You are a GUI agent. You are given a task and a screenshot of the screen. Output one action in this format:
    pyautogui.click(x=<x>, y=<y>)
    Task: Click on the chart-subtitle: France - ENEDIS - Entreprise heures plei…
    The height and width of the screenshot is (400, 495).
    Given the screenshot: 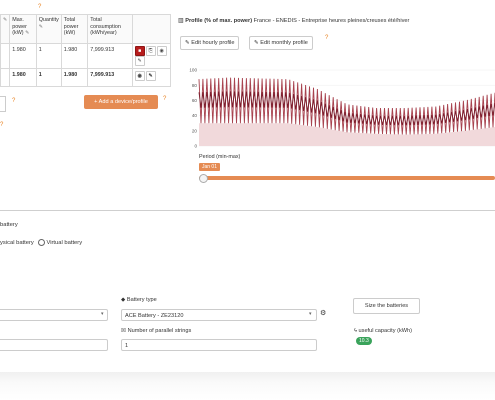 What is the action you would take?
    pyautogui.click(x=331, y=21)
    